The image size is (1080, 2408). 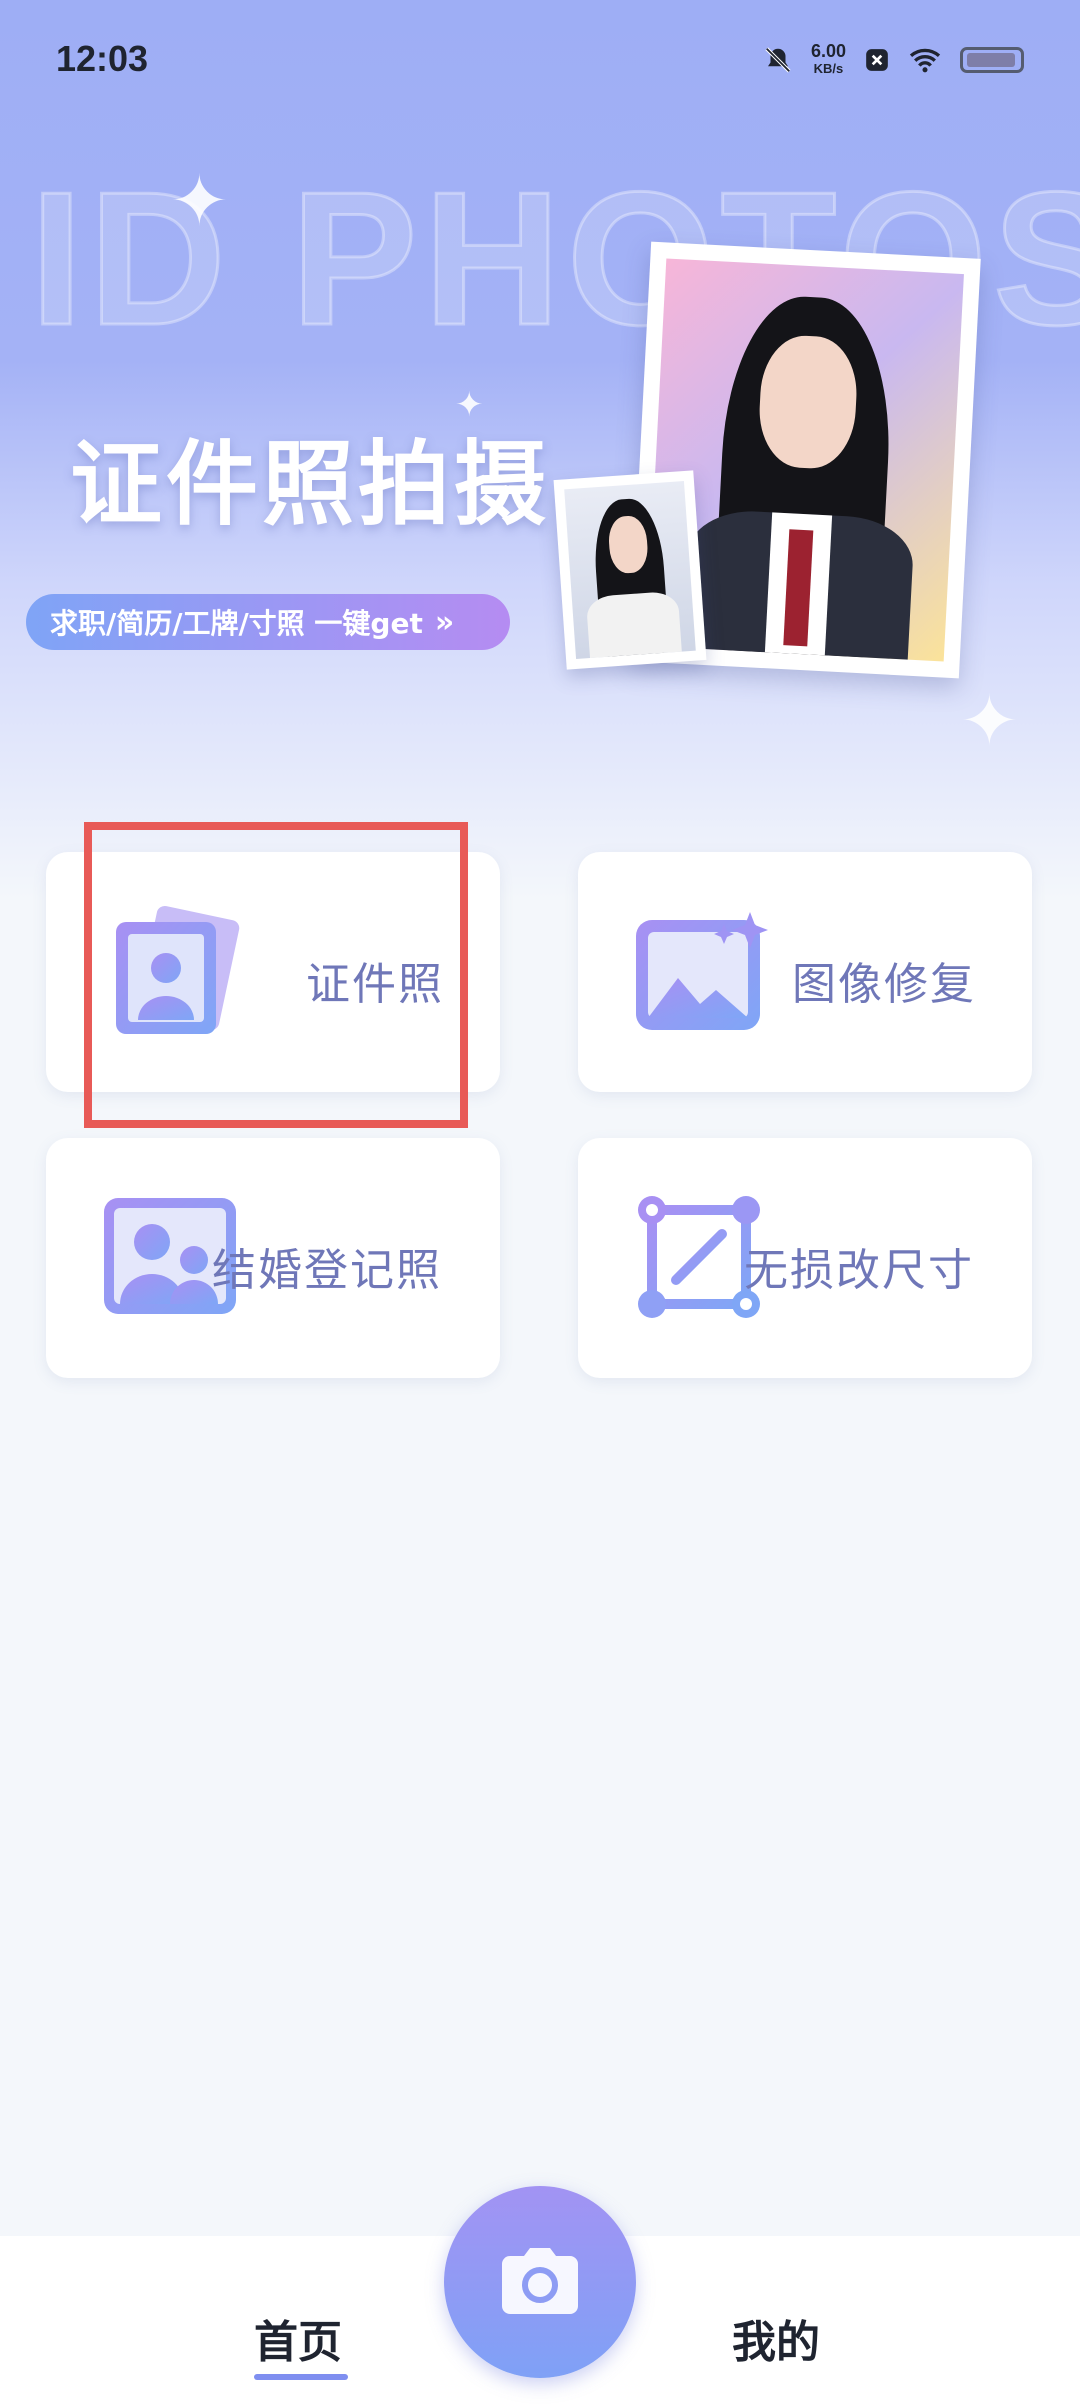 I want to click on feature-card-resize: 无损改尺寸, so click(x=805, y=1258).